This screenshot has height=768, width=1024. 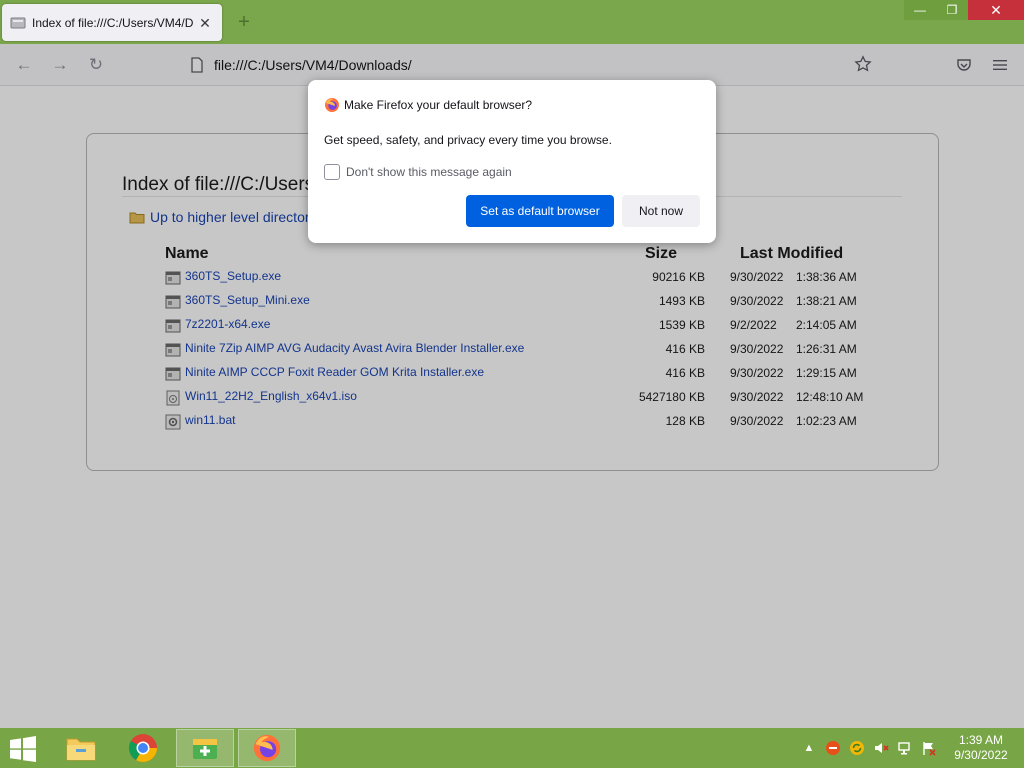 I want to click on minimize-button: —, so click(x=920, y=10).